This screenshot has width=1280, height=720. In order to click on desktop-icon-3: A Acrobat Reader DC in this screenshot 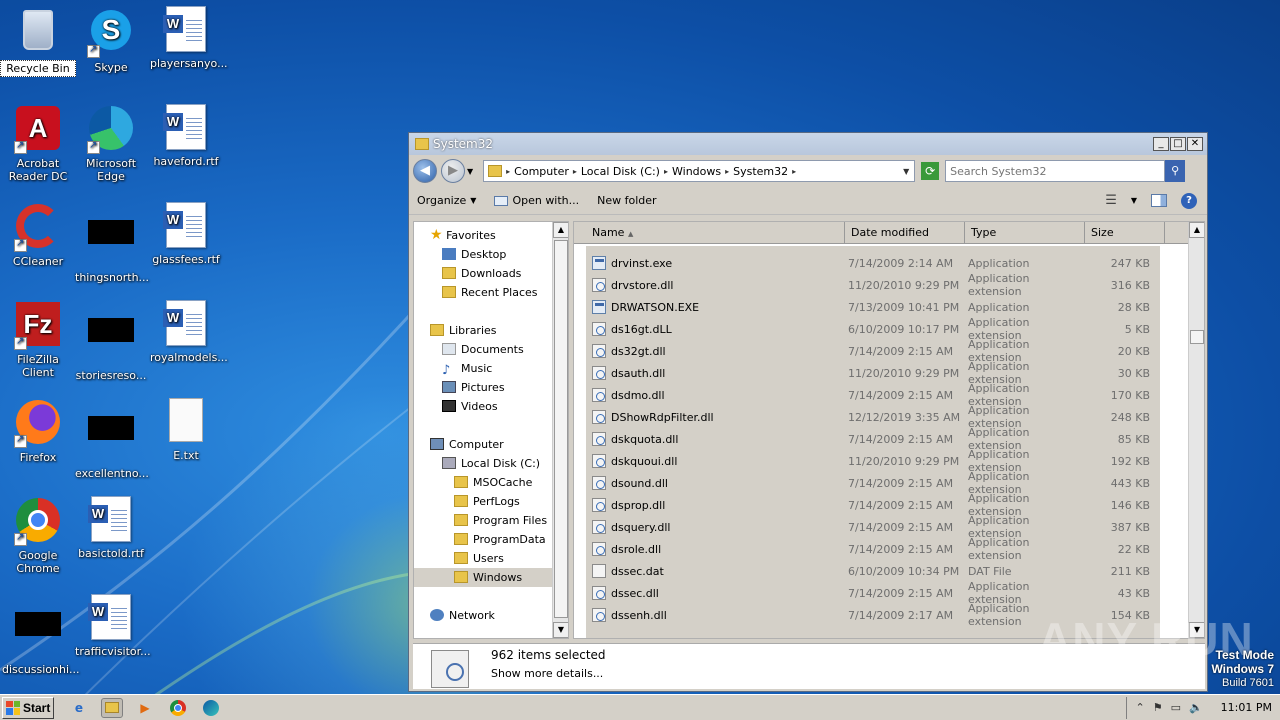, I will do `click(38, 144)`.